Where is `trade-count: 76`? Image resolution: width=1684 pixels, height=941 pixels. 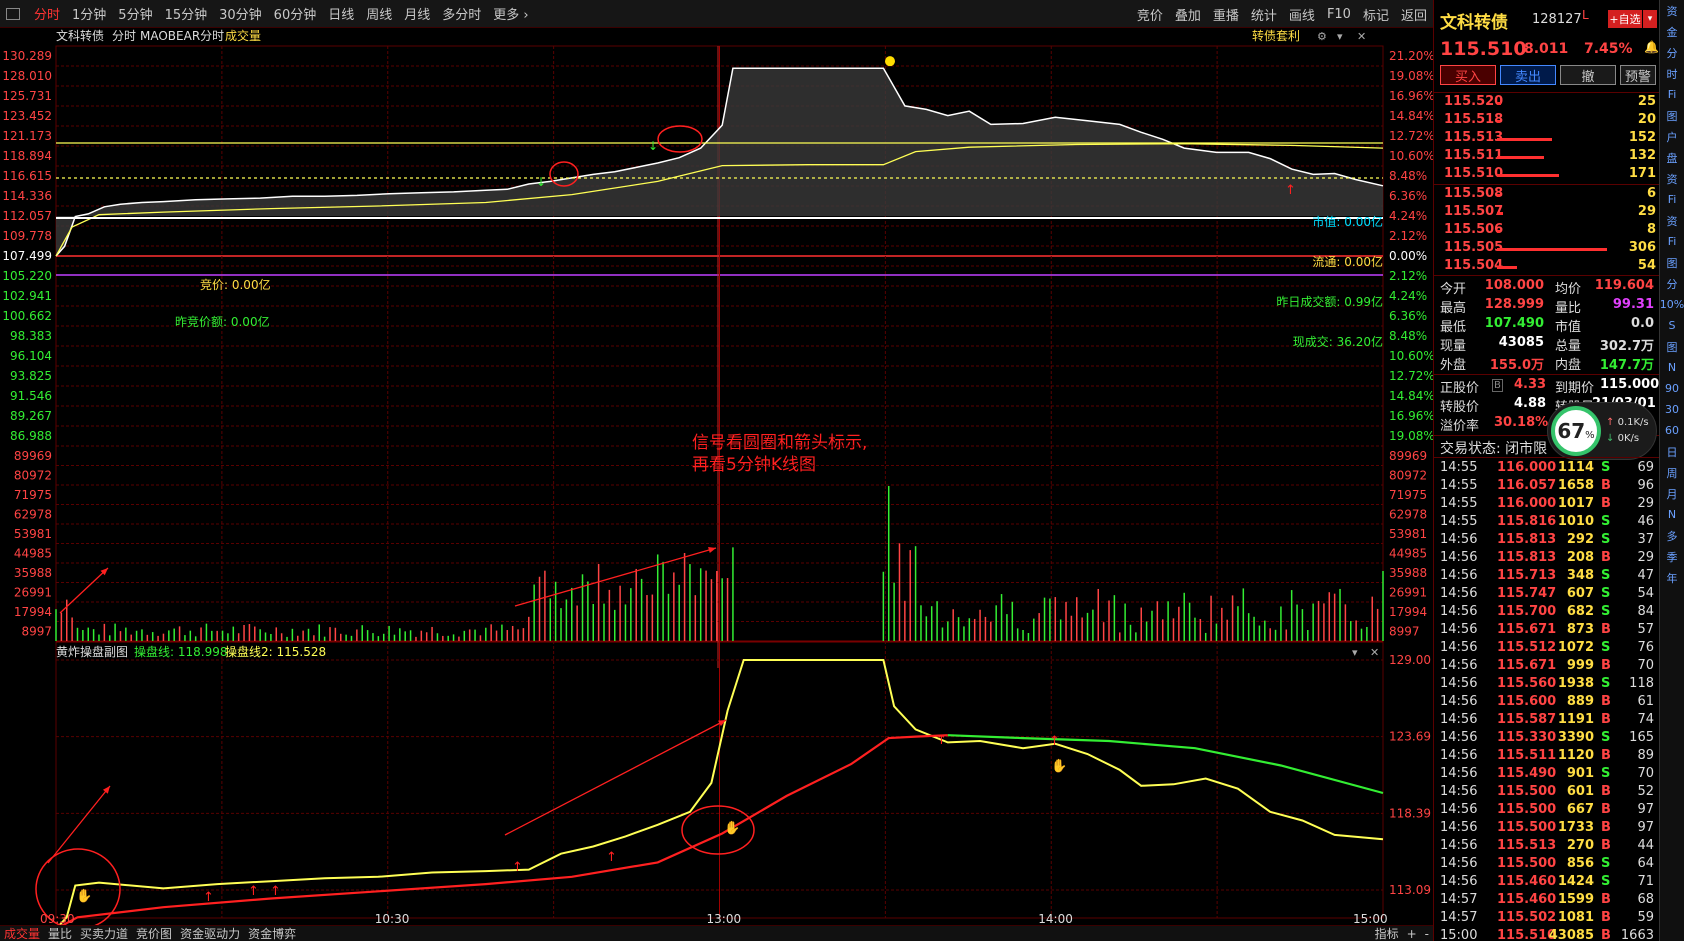 trade-count: 76 is located at coordinates (1645, 647).